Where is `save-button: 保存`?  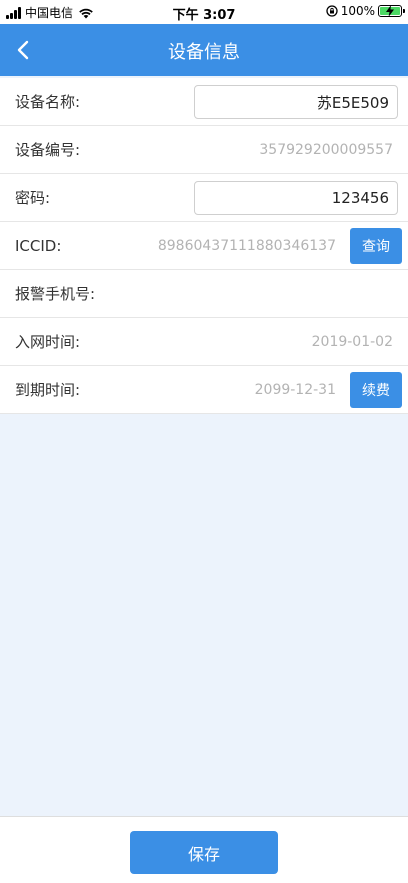
save-button: 保存 is located at coordinates (204, 852).